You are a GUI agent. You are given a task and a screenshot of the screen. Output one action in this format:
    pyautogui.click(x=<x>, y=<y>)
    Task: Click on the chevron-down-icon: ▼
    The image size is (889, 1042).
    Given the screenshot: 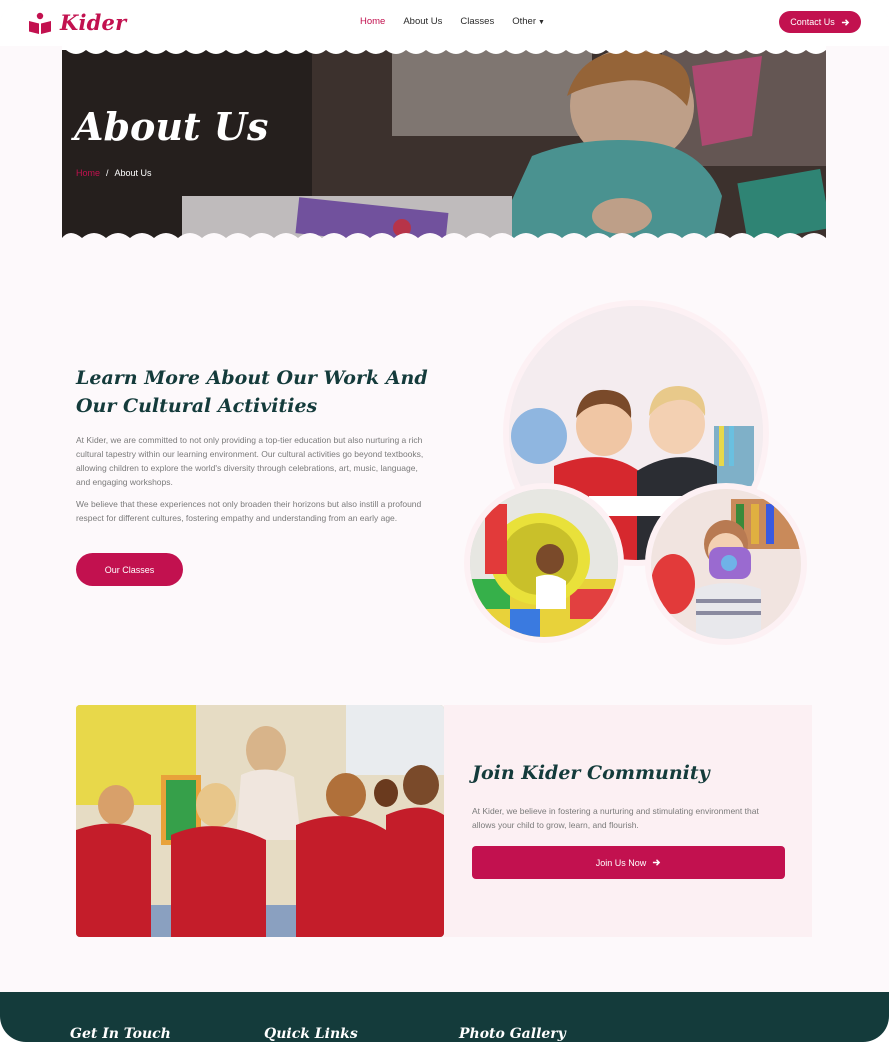 What is the action you would take?
    pyautogui.click(x=541, y=22)
    